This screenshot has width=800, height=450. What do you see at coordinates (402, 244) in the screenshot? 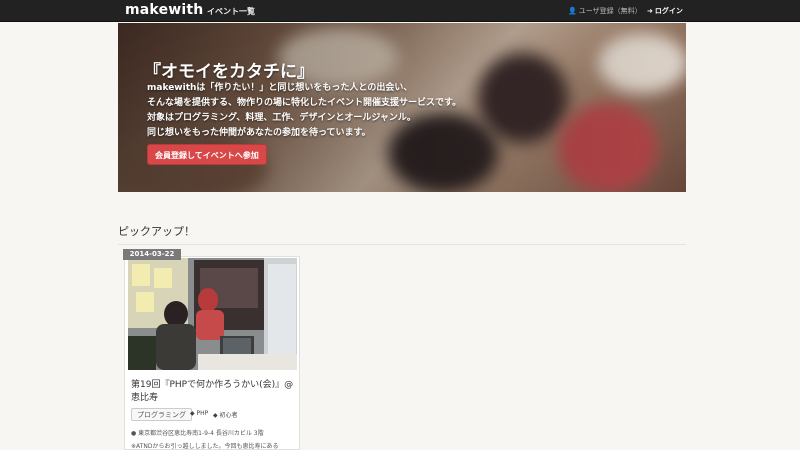
I see `section-divider` at bounding box center [402, 244].